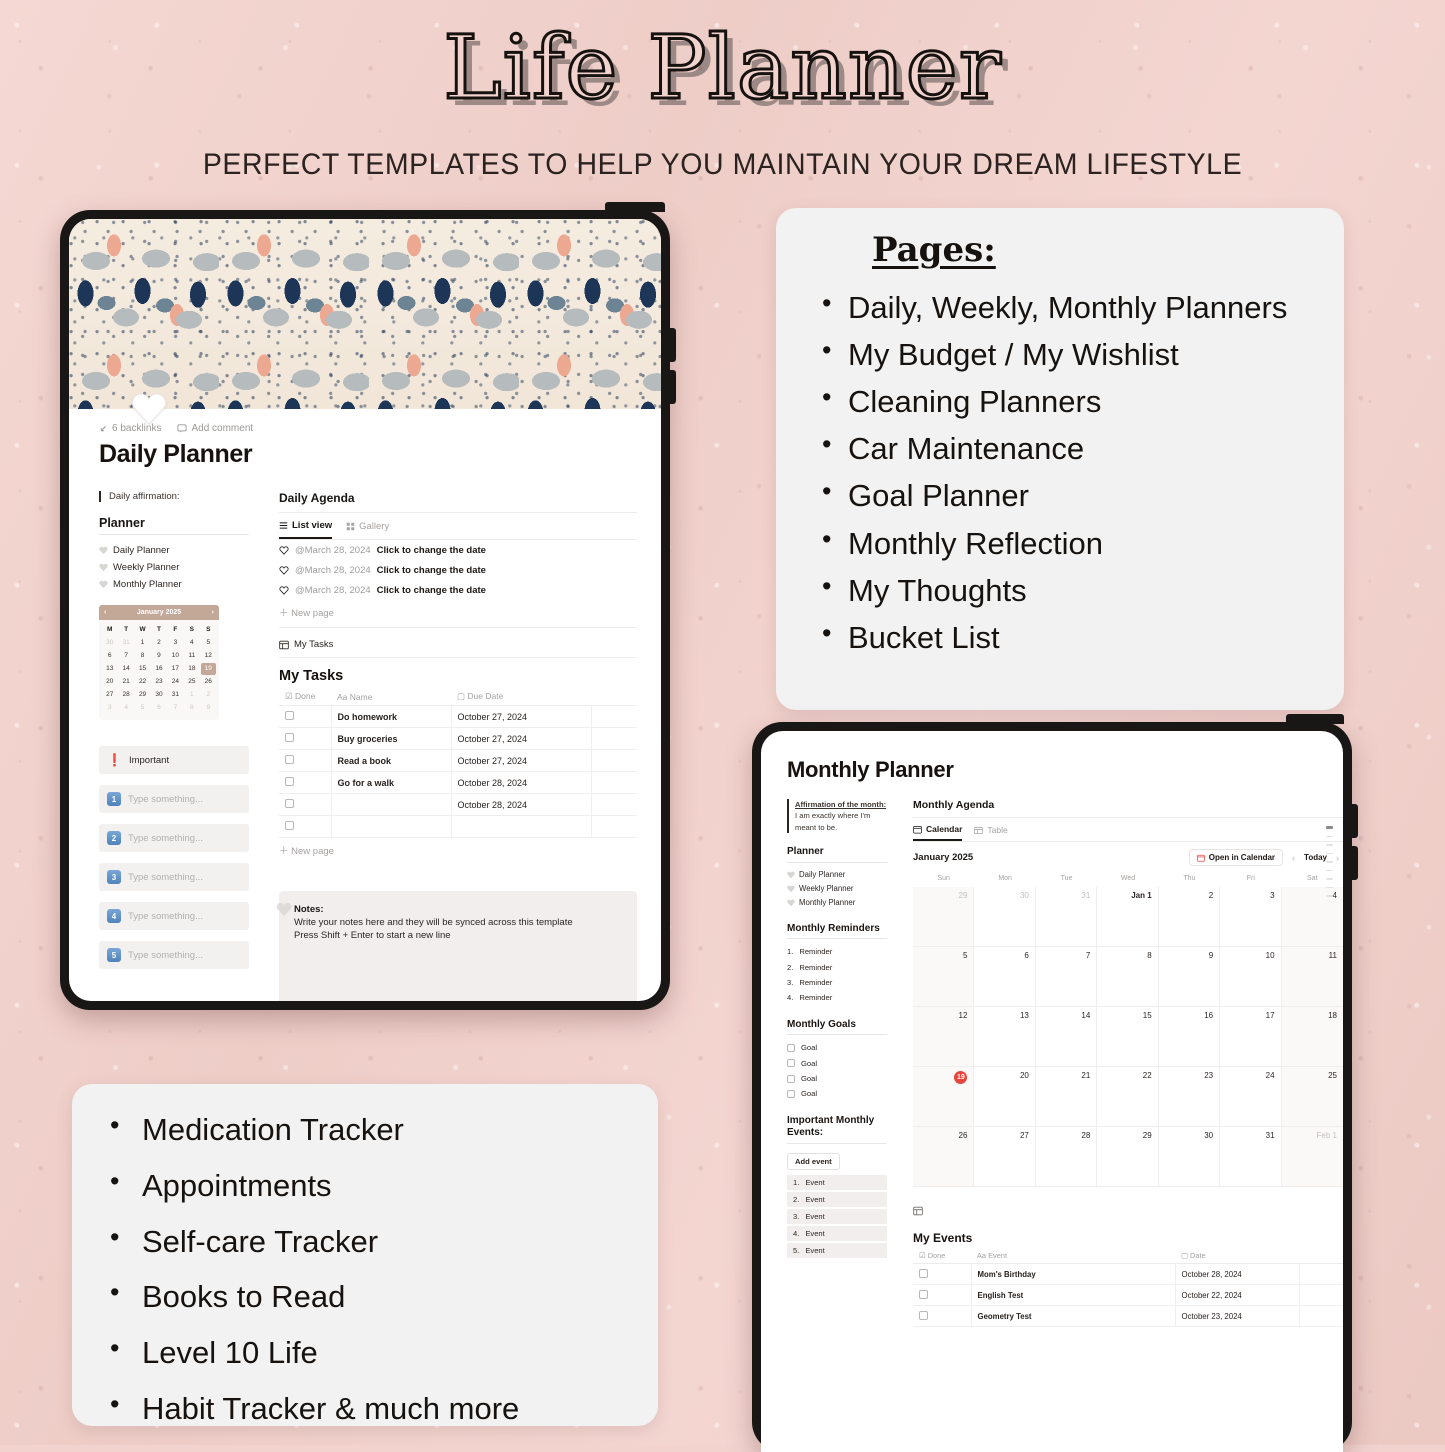 The image size is (1445, 1452). I want to click on mini-calendar-day: 9, so click(158, 656).